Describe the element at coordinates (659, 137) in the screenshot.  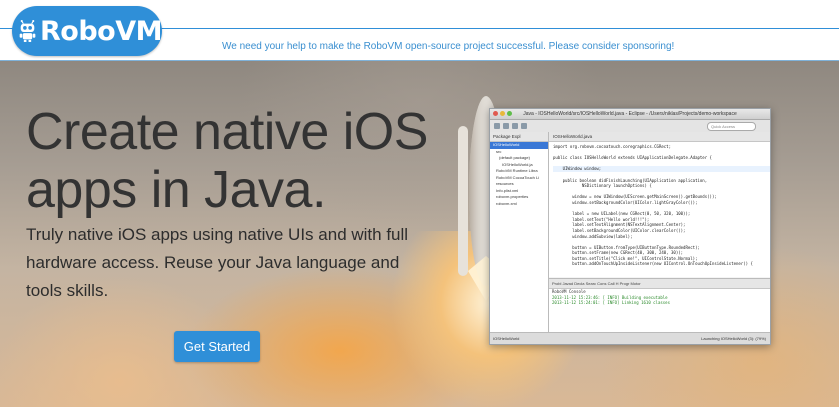
I see `editor-tab: IOSHelloWorld.java` at that location.